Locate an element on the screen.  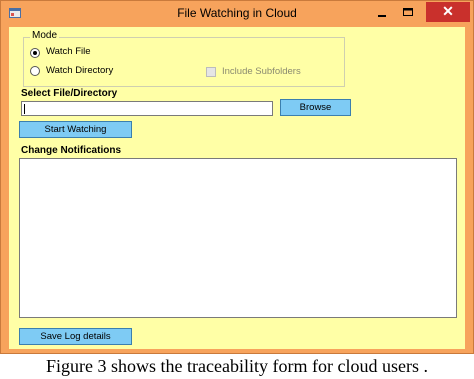
watch-file-label: Watch File is located at coordinates (68, 51).